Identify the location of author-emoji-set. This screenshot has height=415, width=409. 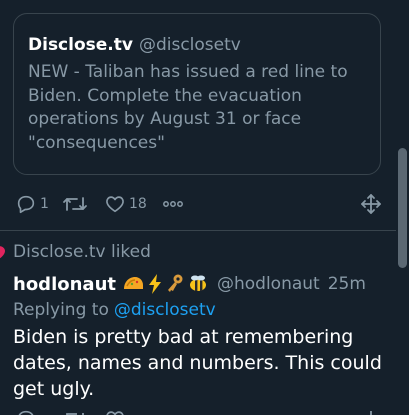
(165, 284).